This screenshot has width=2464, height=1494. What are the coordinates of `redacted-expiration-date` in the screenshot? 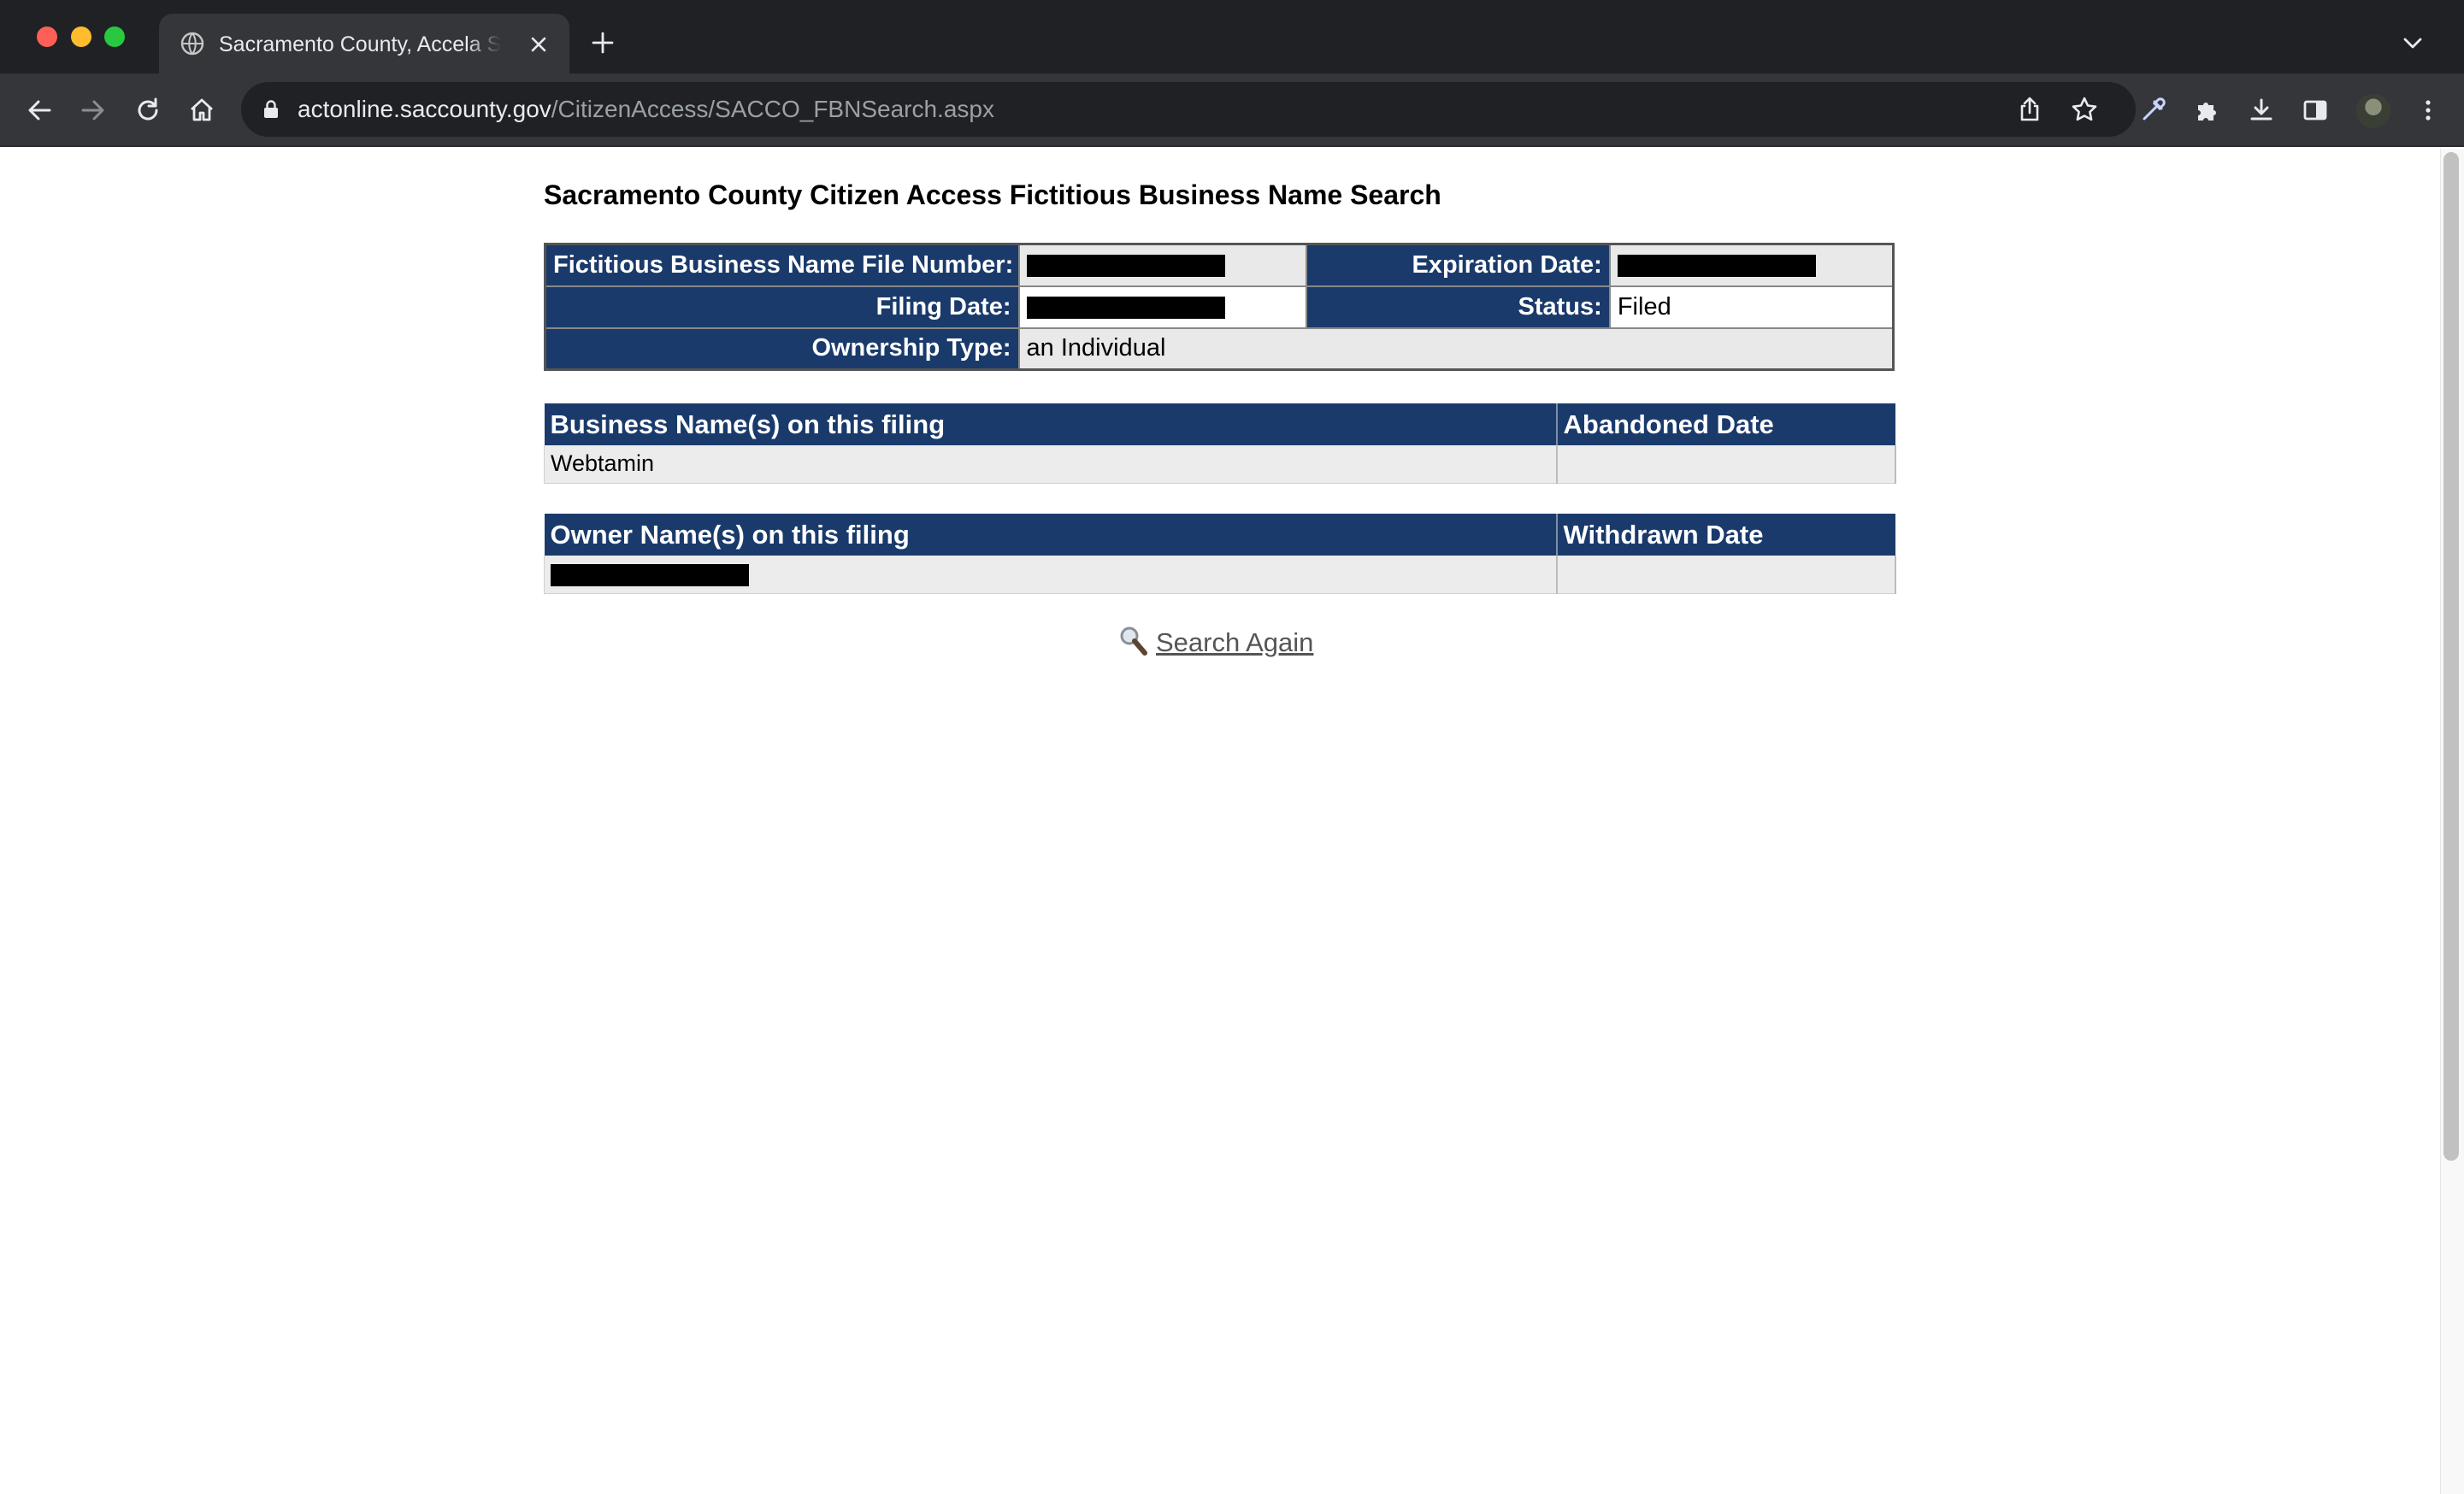 It's located at (1716, 266).